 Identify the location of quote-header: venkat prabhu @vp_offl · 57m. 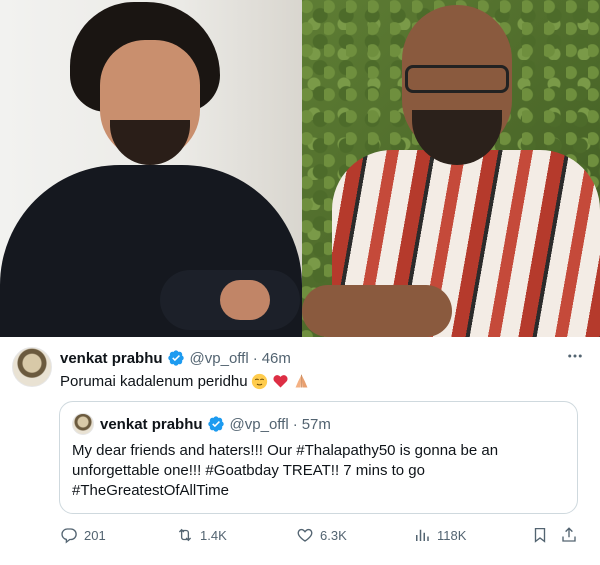
(215, 424).